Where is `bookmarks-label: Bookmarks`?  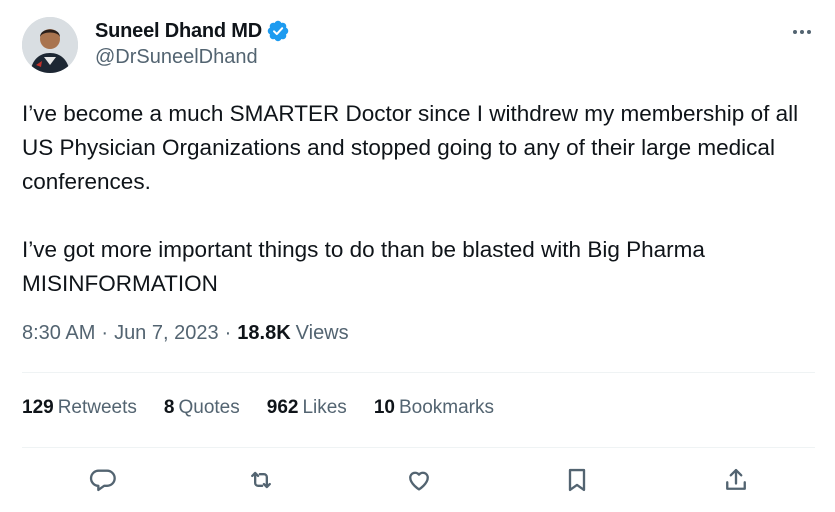 bookmarks-label: Bookmarks is located at coordinates (446, 407).